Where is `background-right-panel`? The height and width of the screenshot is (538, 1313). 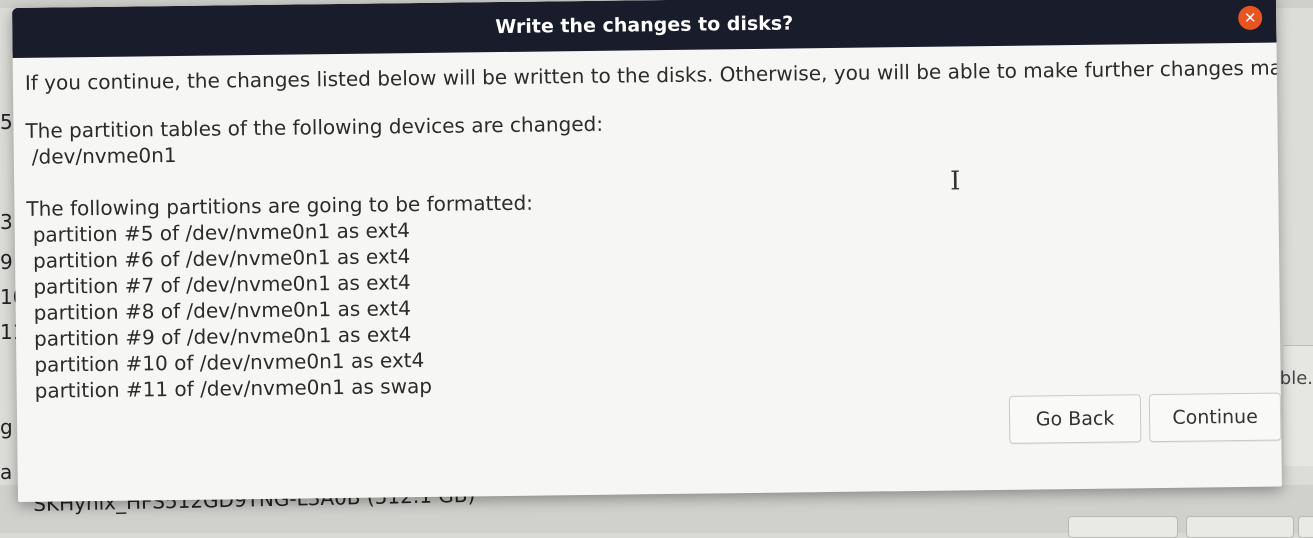 background-right-panel is located at coordinates (1298, 405).